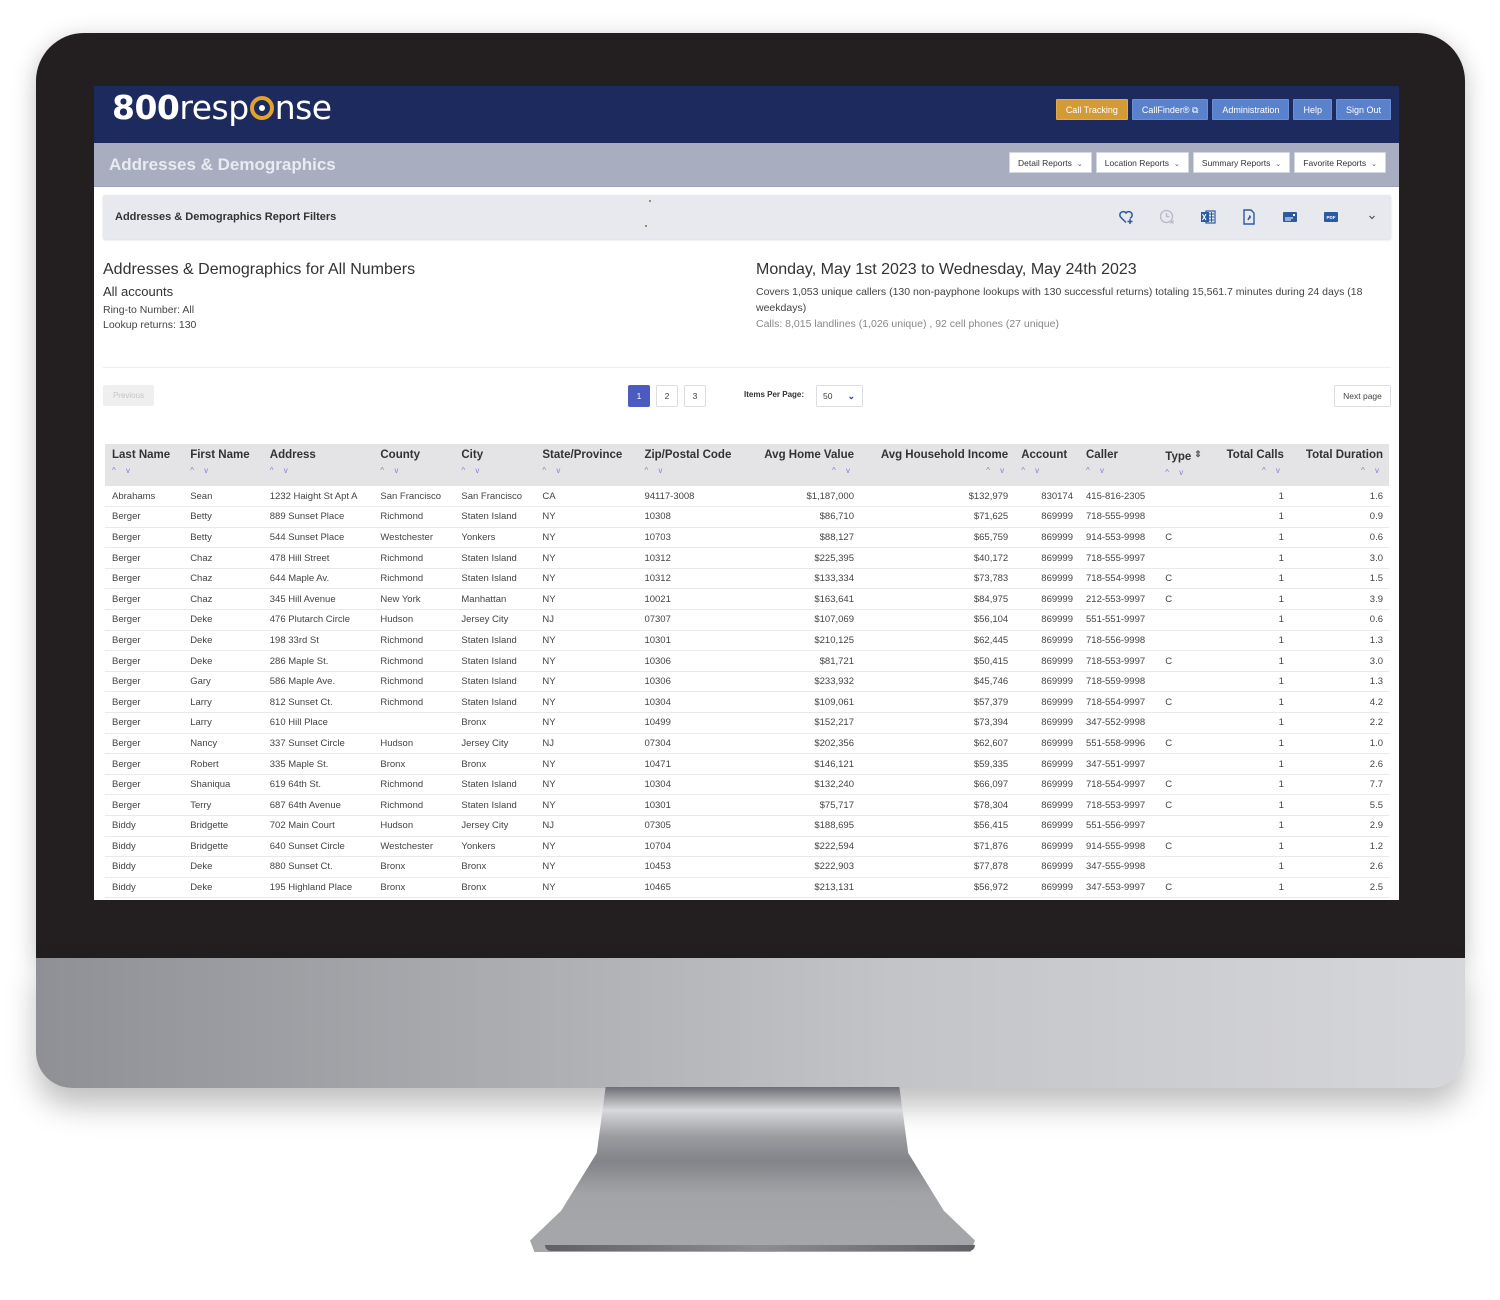 The width and height of the screenshot is (1500, 1300). I want to click on cell-state-province: NY, so click(586, 682).